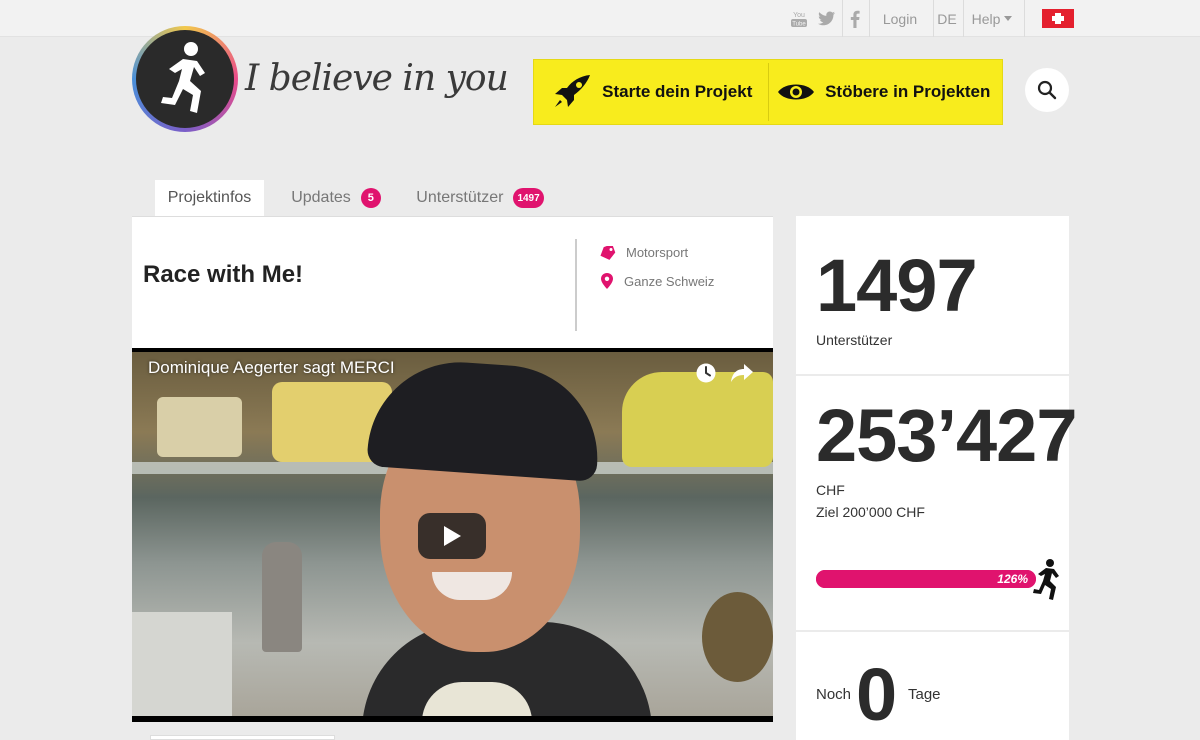 This screenshot has width=1200, height=740. Describe the element at coordinates (528, 198) in the screenshot. I see `supporters-count-badge: 1497` at that location.